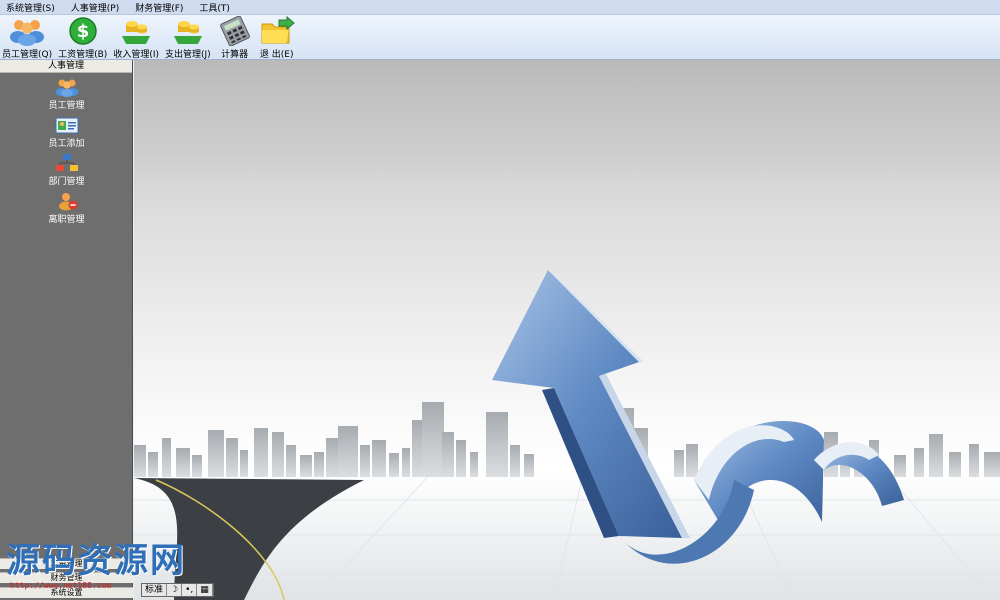  What do you see at coordinates (67, 125) in the screenshot?
I see `id-card-icon` at bounding box center [67, 125].